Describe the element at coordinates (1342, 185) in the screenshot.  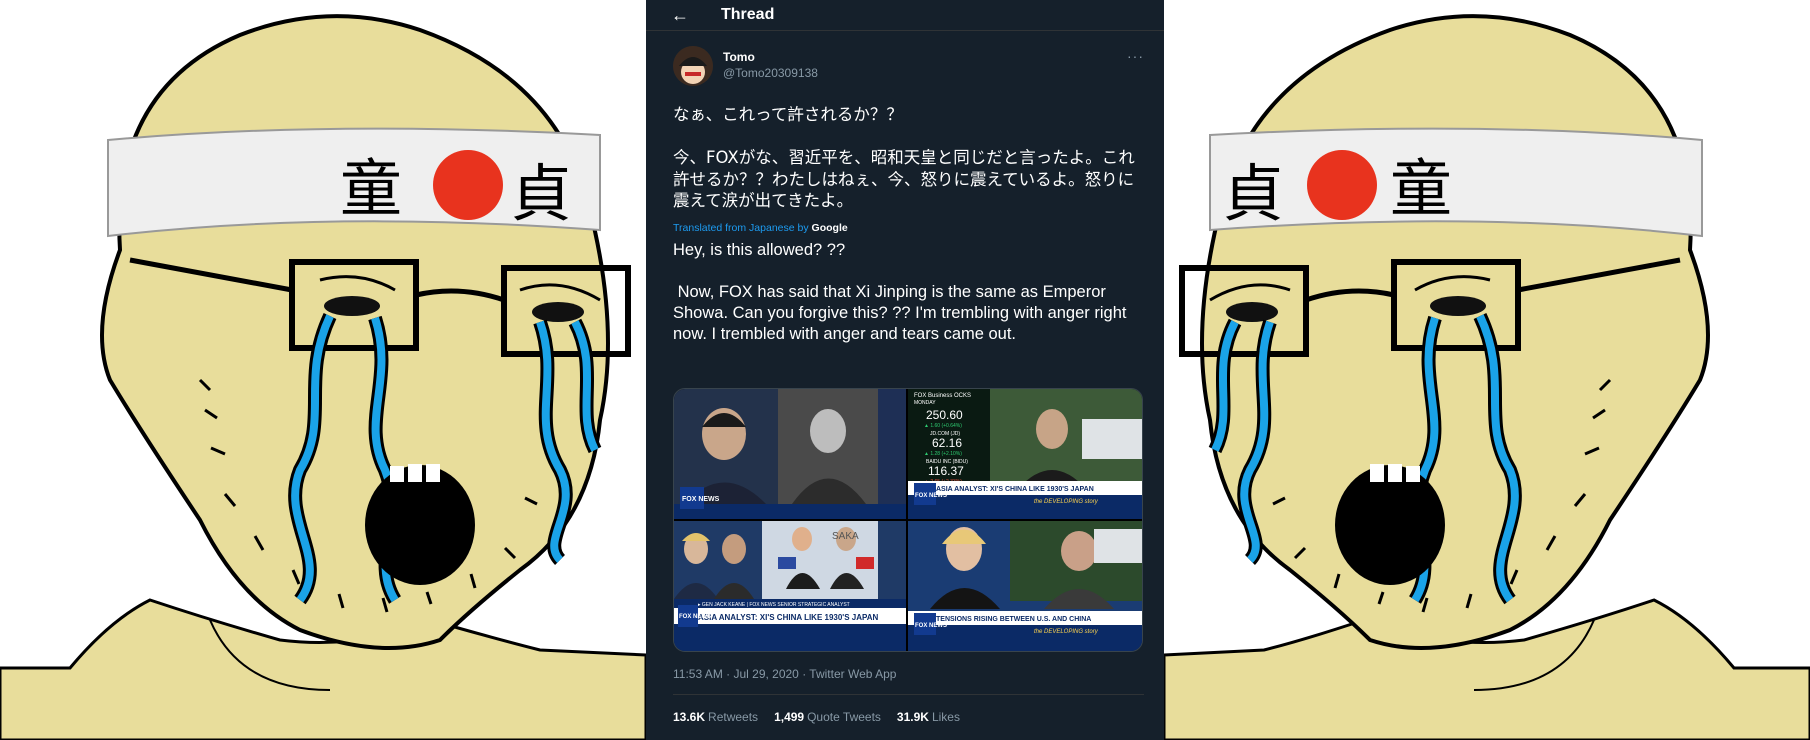
I see `right-rising-sun-icon` at that location.